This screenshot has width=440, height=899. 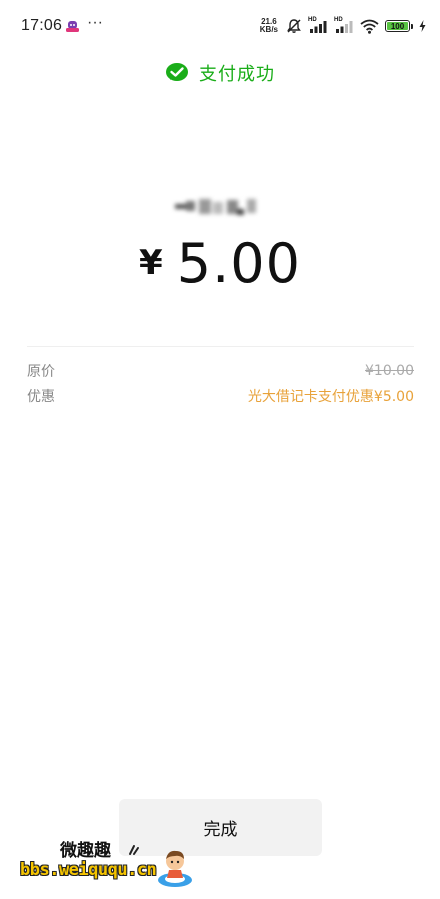 What do you see at coordinates (238, 263) in the screenshot?
I see `amount-value: 5.00` at bounding box center [238, 263].